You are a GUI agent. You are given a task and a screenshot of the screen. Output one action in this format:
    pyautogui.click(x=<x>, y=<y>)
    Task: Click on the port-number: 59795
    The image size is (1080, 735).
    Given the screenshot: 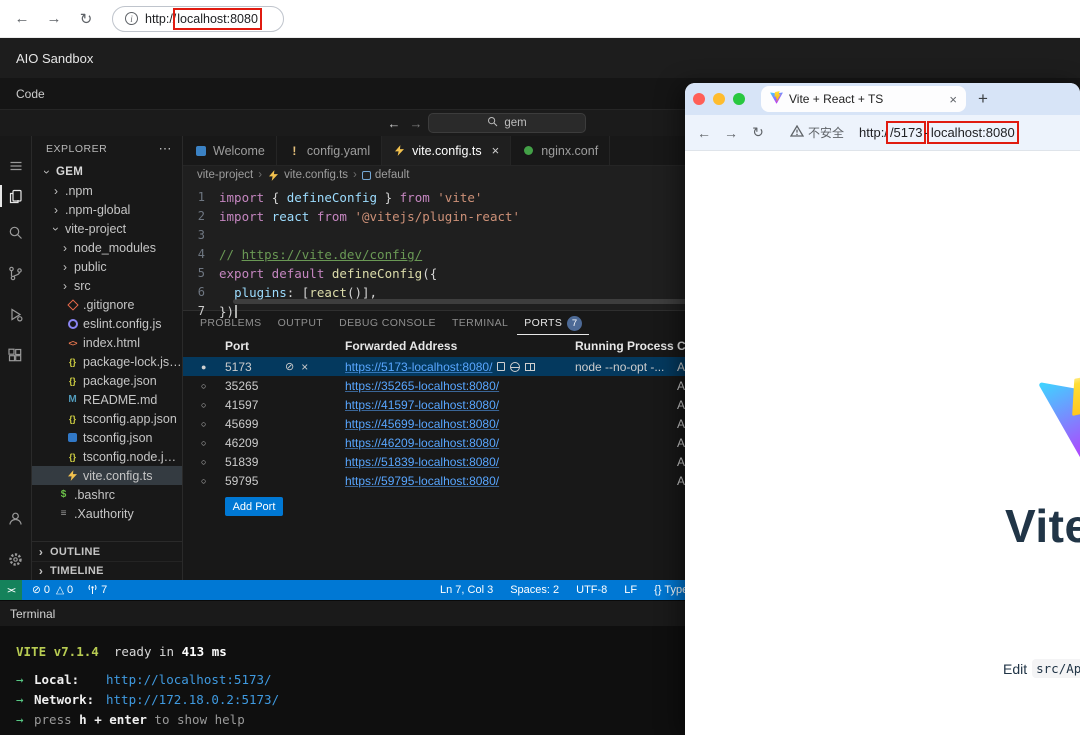 What is the action you would take?
    pyautogui.click(x=242, y=480)
    